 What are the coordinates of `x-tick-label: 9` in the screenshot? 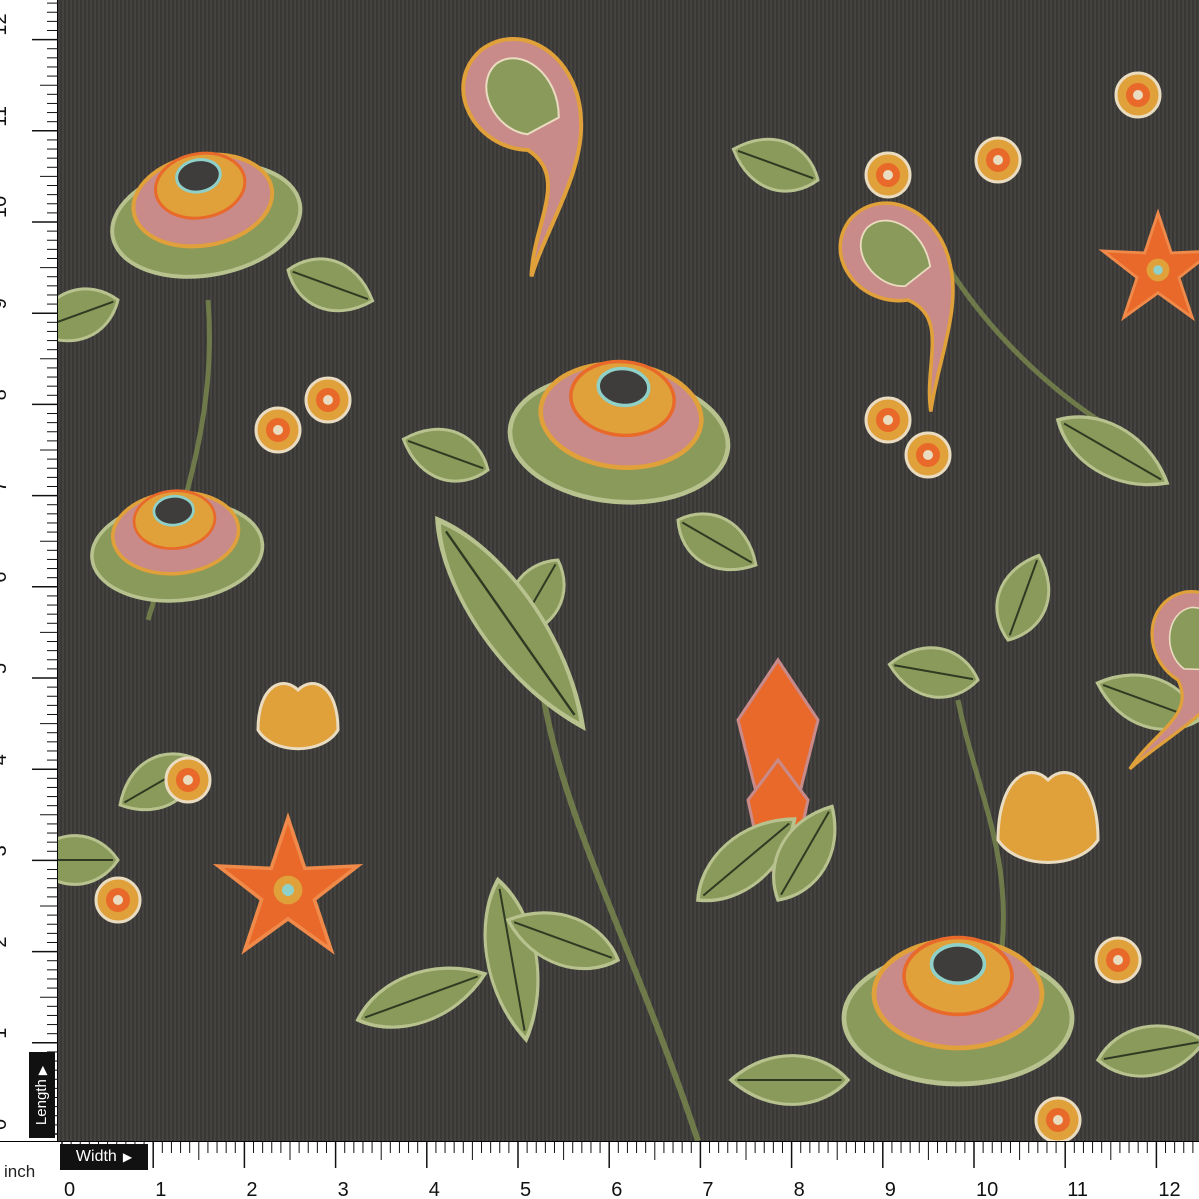 It's located at (890, 1189).